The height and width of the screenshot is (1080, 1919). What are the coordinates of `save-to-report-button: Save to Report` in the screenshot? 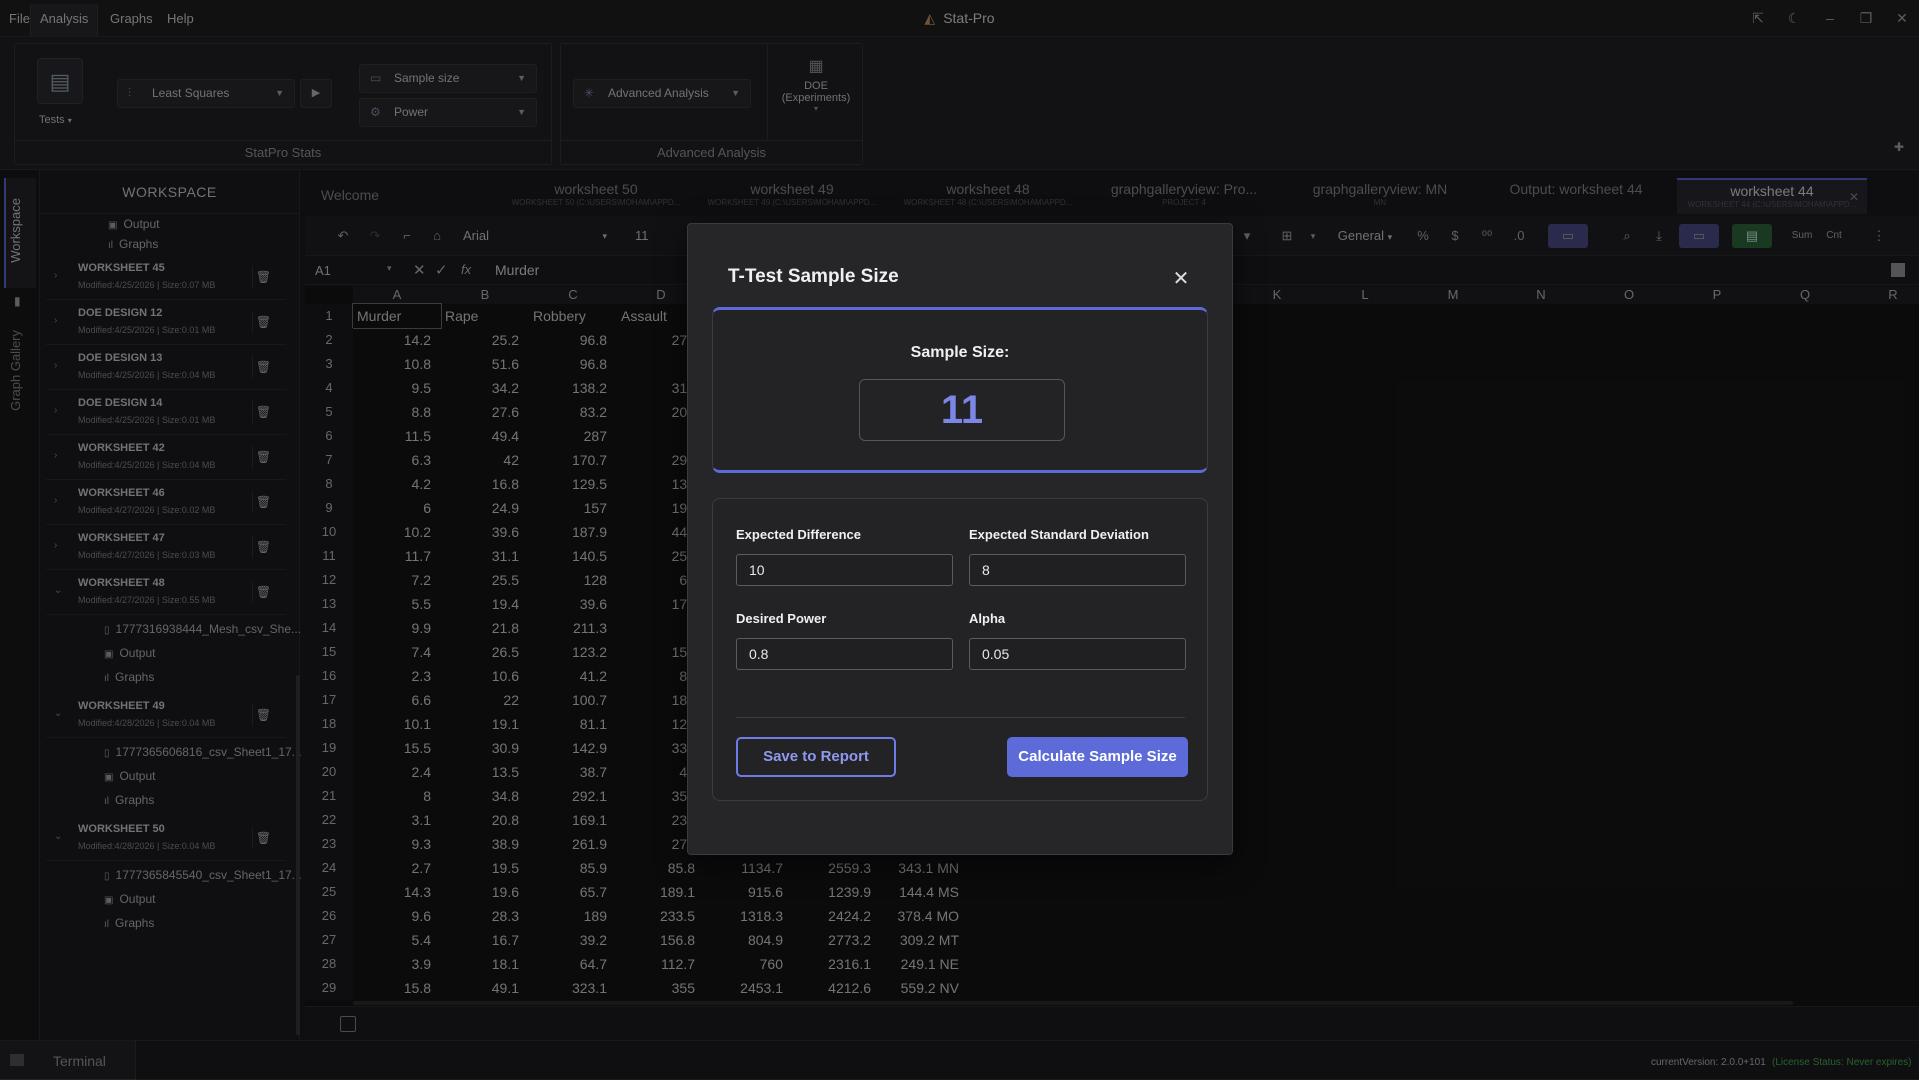 It's located at (816, 757).